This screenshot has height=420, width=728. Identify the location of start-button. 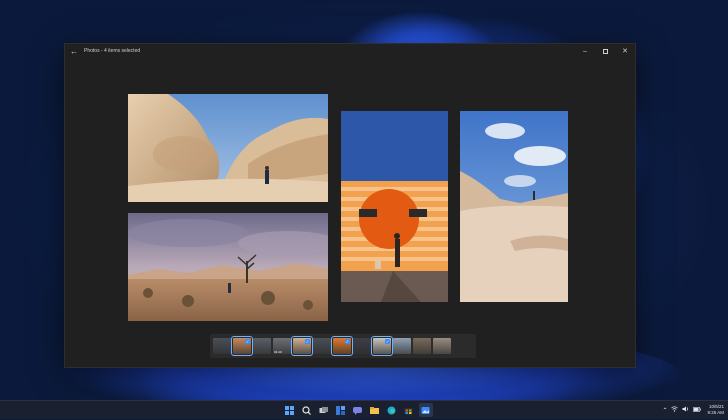
(290, 410).